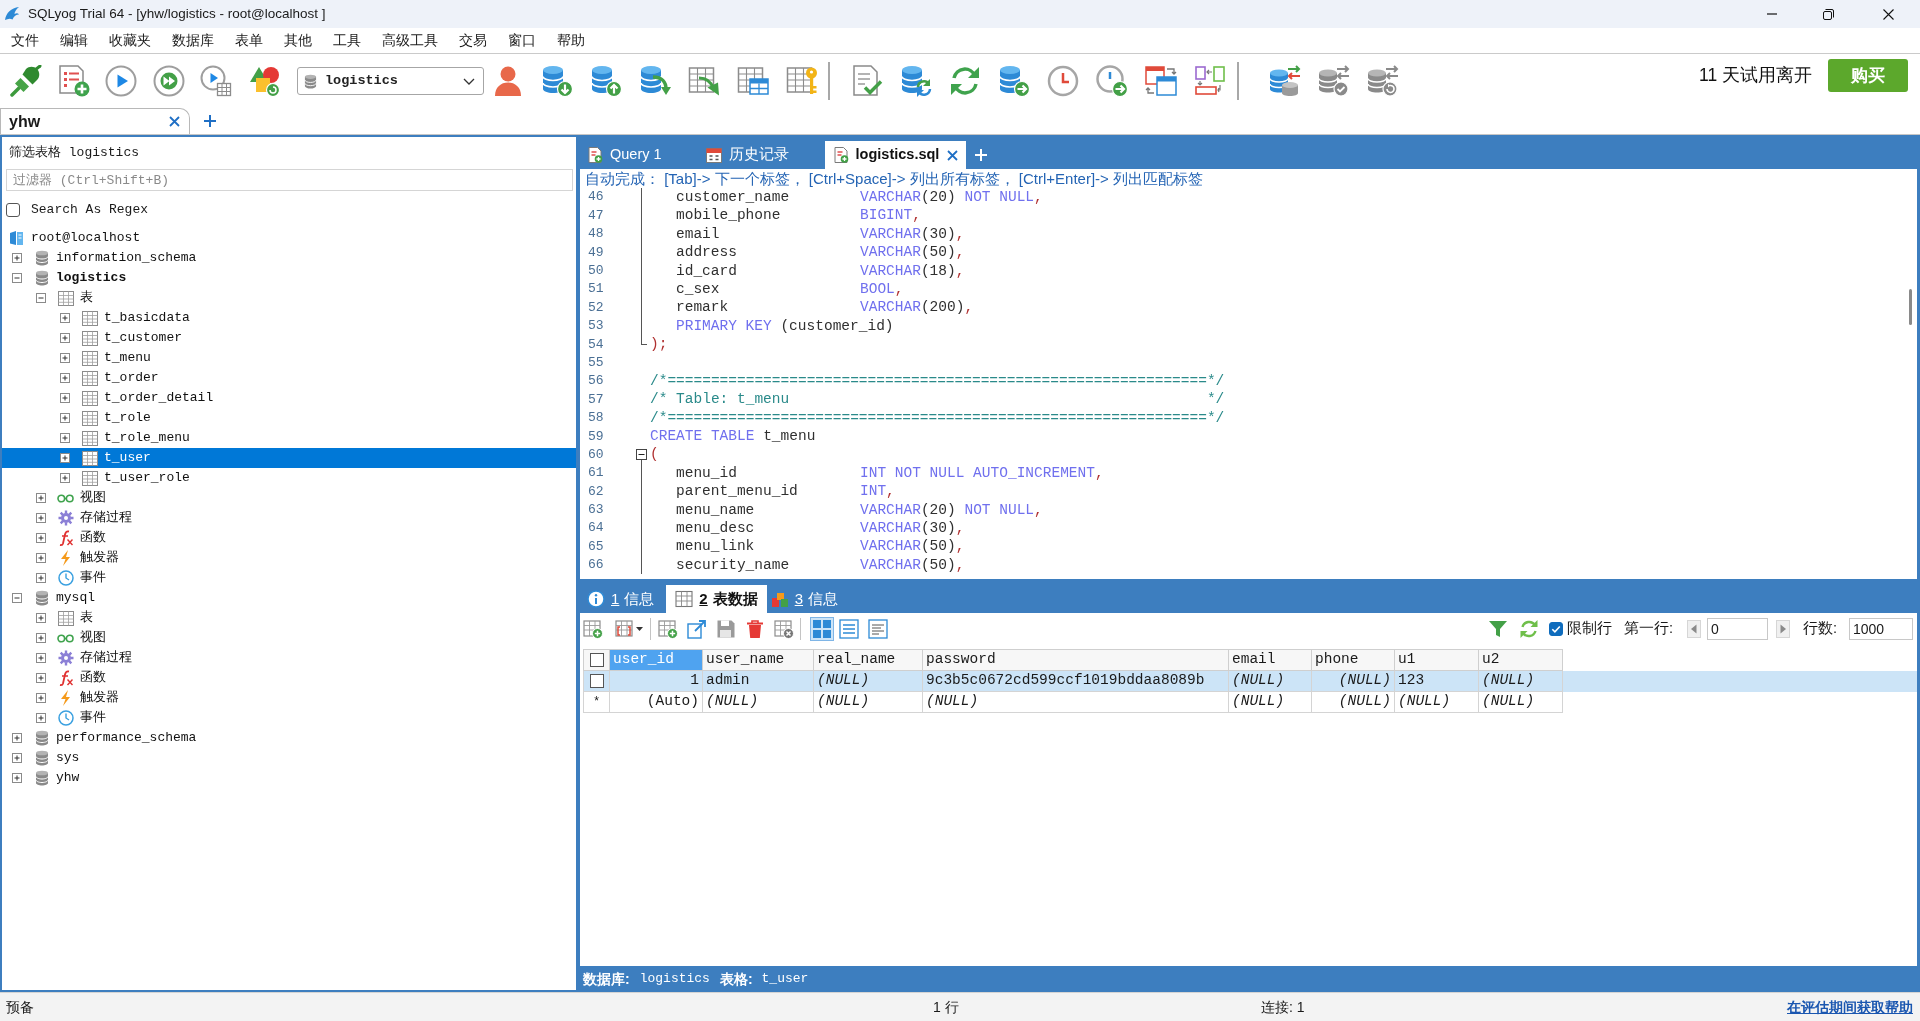  Describe the element at coordinates (1693, 629) in the screenshot. I see `arrow-left-icon` at that location.